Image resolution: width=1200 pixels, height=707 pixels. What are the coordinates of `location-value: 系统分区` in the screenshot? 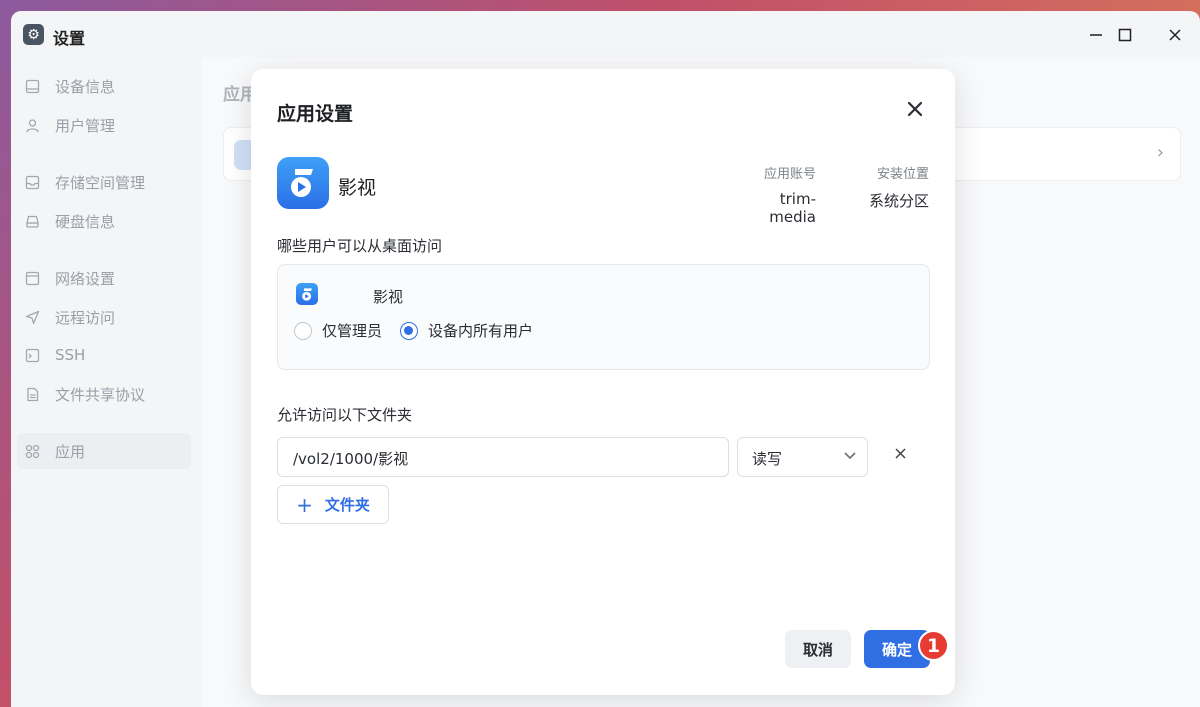 It's located at (898, 201).